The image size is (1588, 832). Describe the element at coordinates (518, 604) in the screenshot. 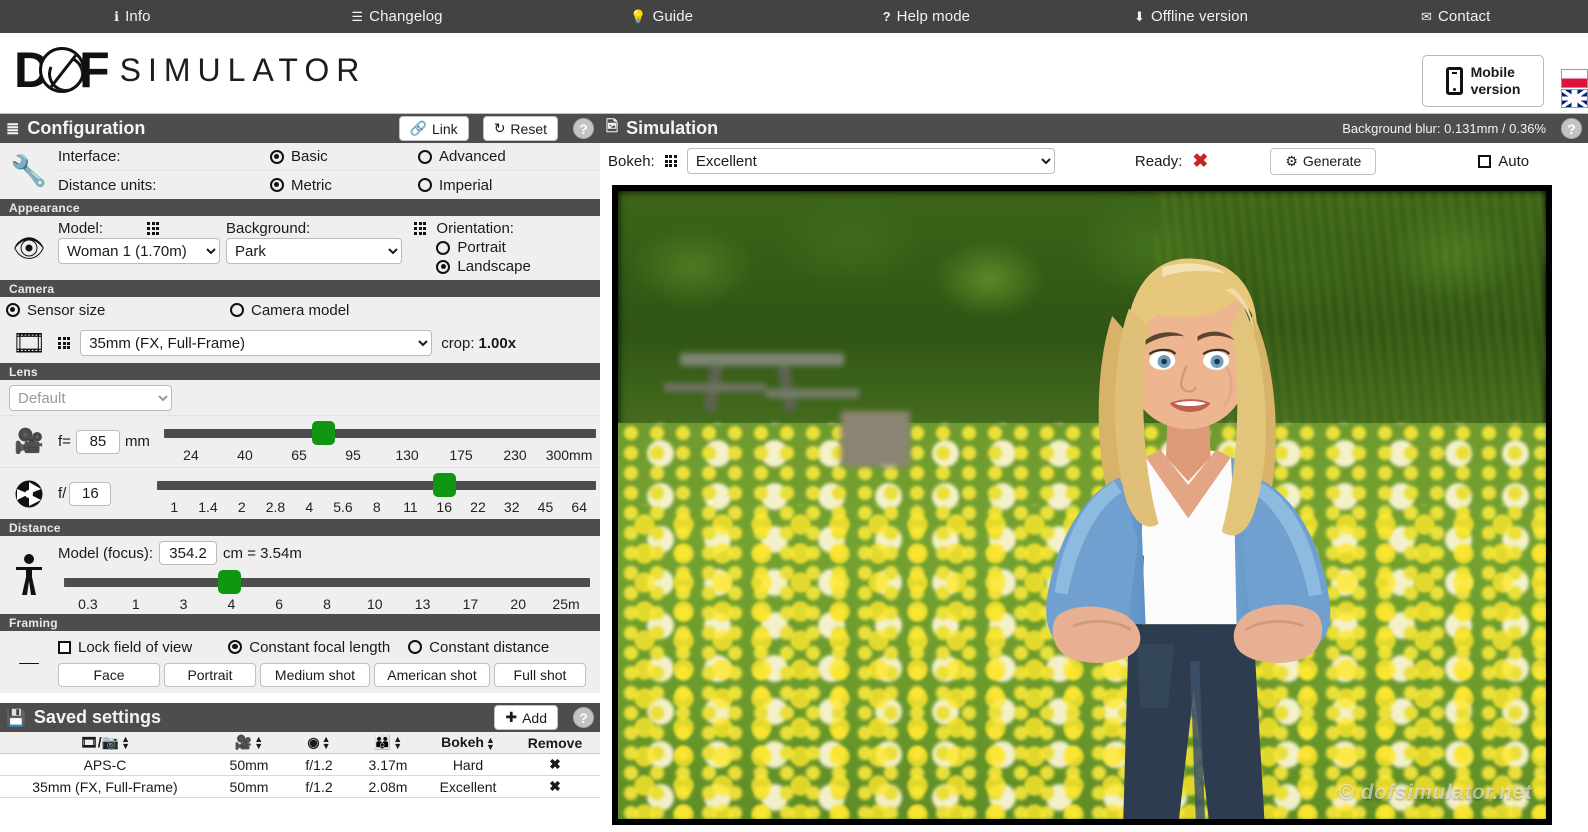

I see `distance-tick: 20` at that location.